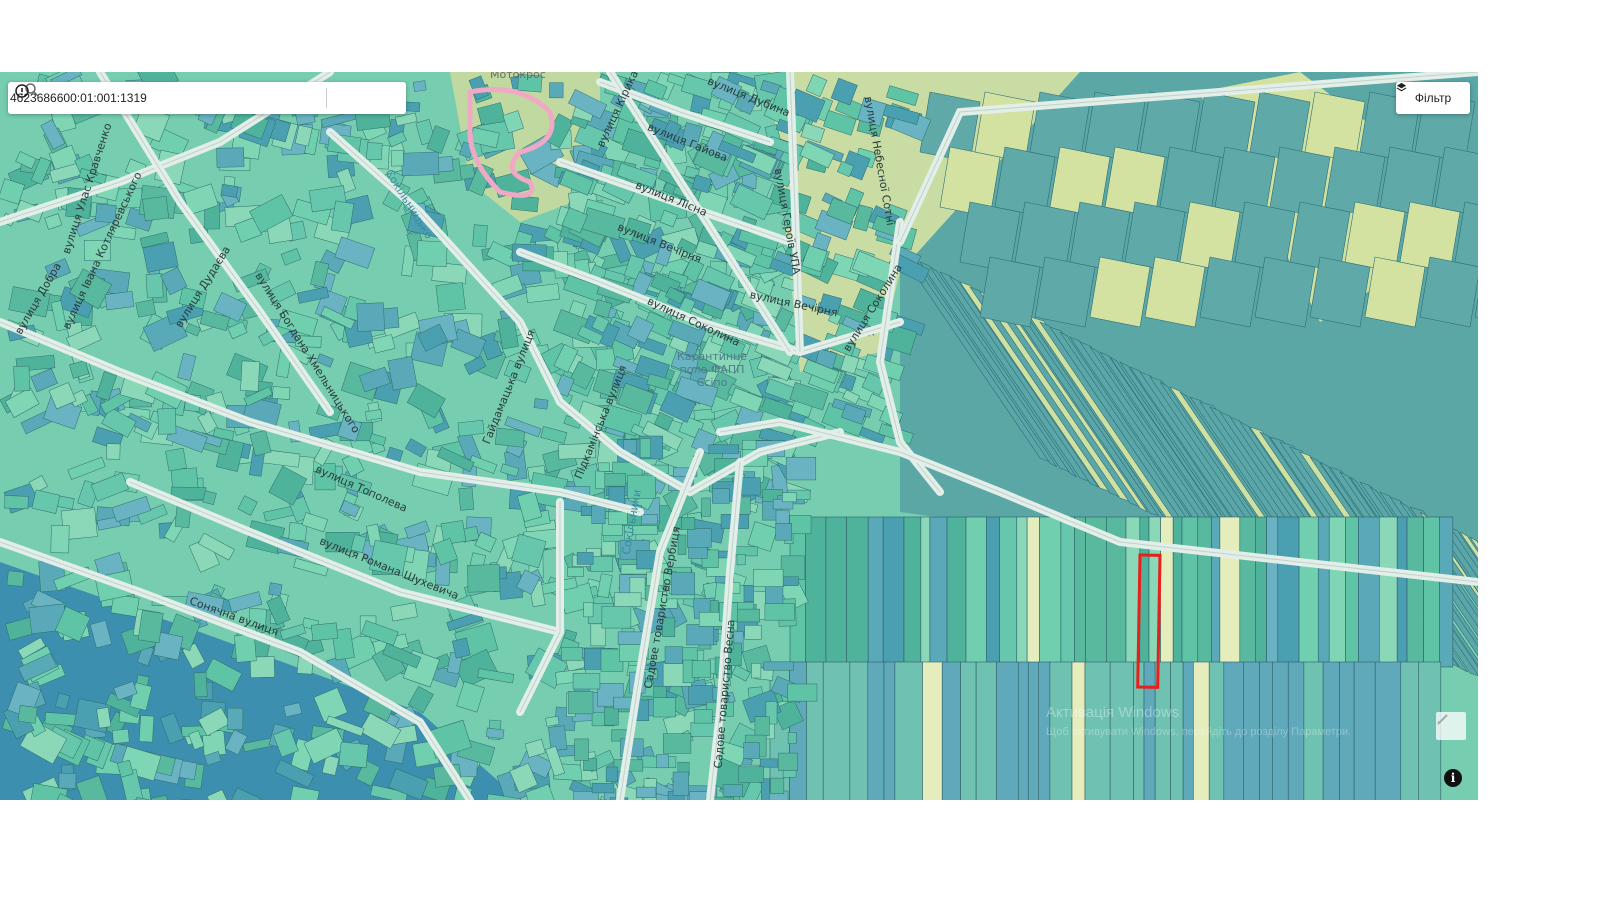  I want to click on street-label: Мотокрос, so click(518, 76).